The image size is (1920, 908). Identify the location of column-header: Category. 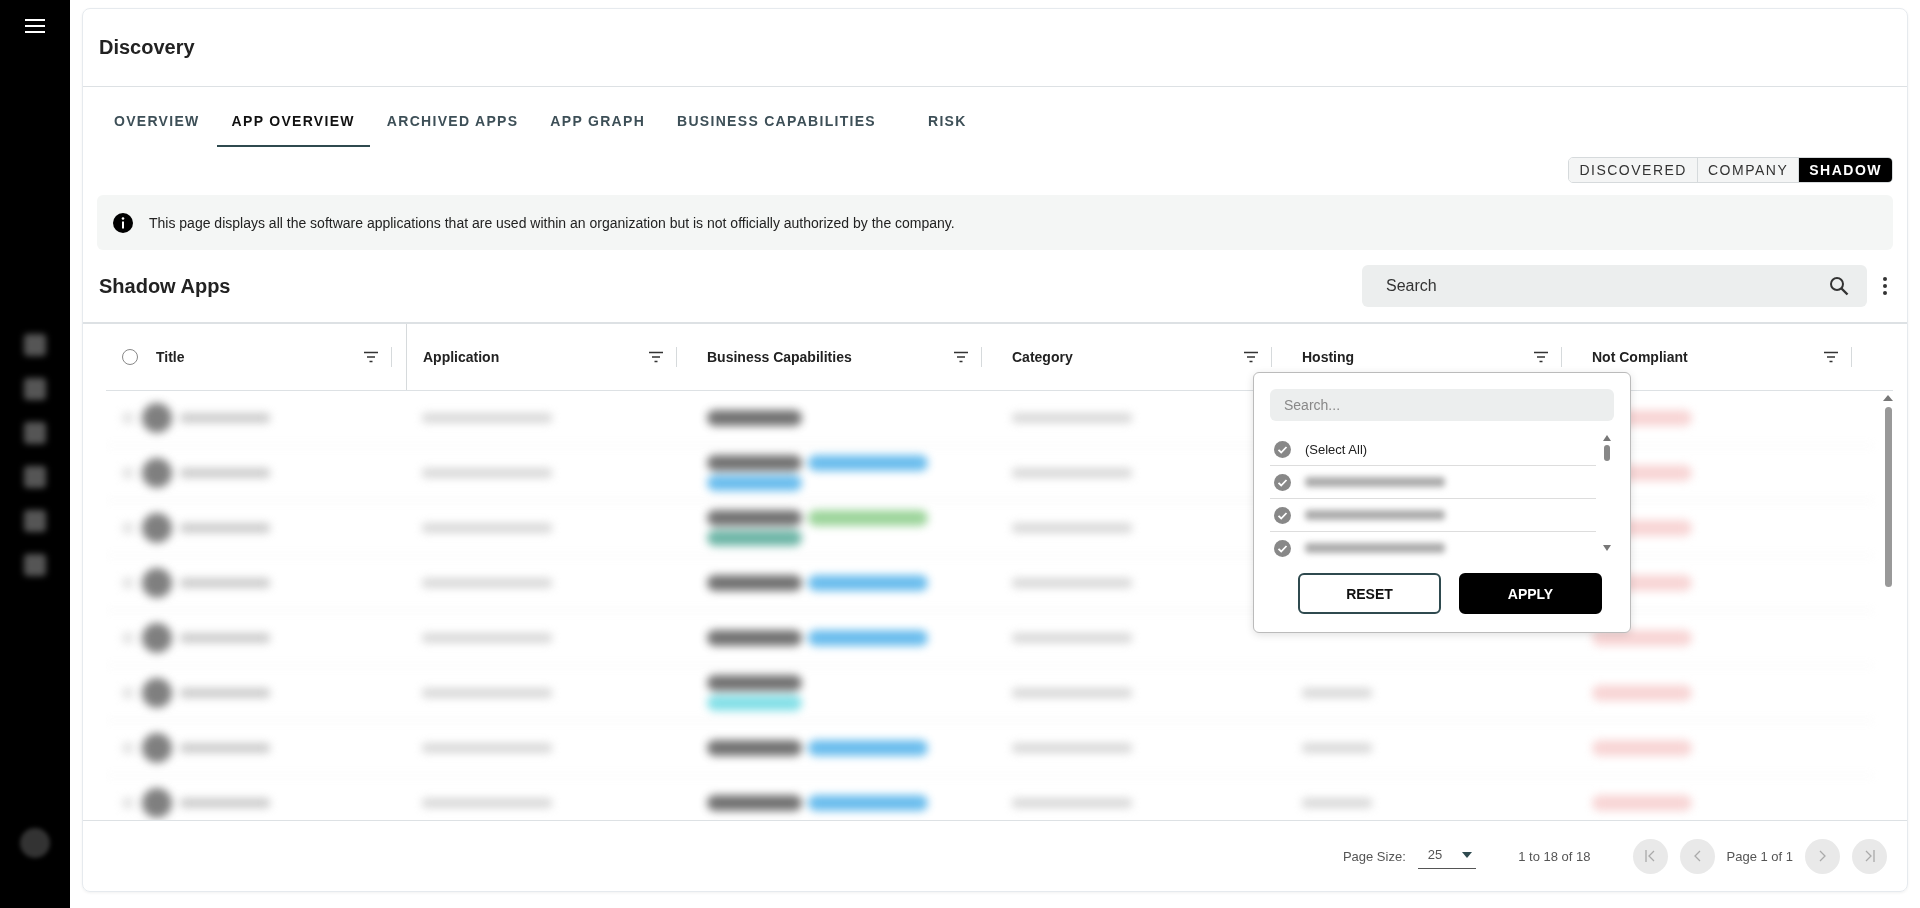
(1043, 357).